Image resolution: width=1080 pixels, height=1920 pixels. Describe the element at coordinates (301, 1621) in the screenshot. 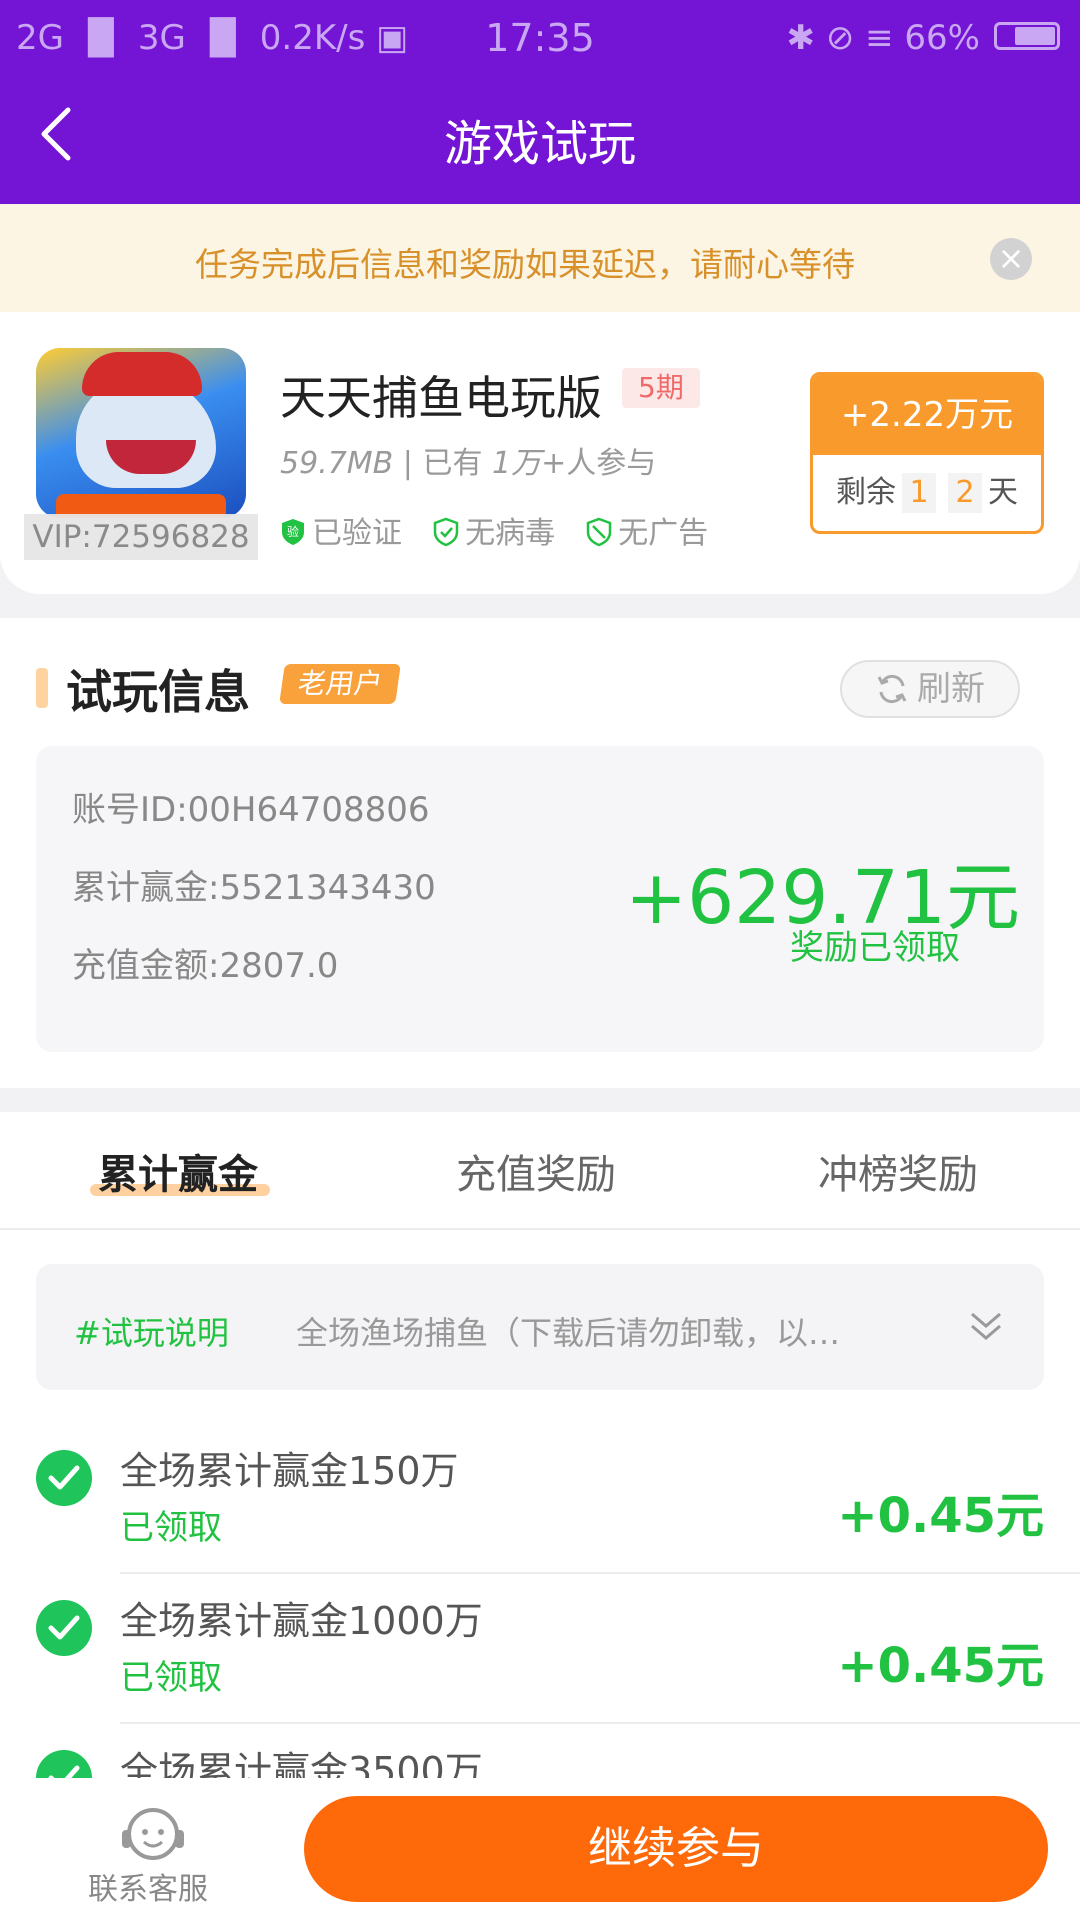

I see `task-title: 全场累计赢金1000万` at that location.